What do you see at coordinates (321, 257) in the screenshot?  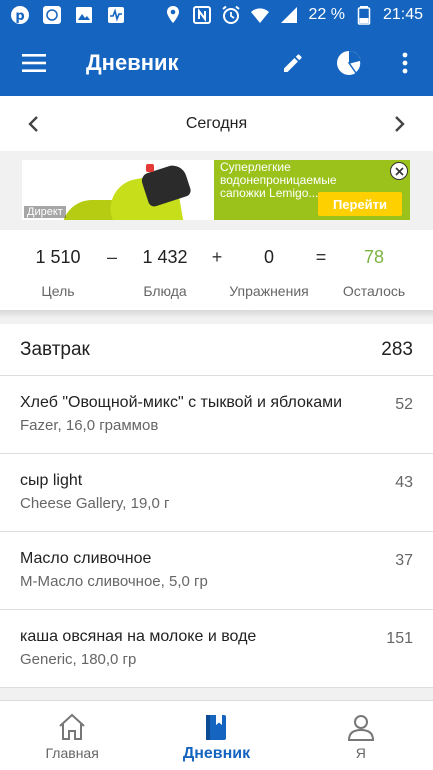 I see `equals-operator: =` at bounding box center [321, 257].